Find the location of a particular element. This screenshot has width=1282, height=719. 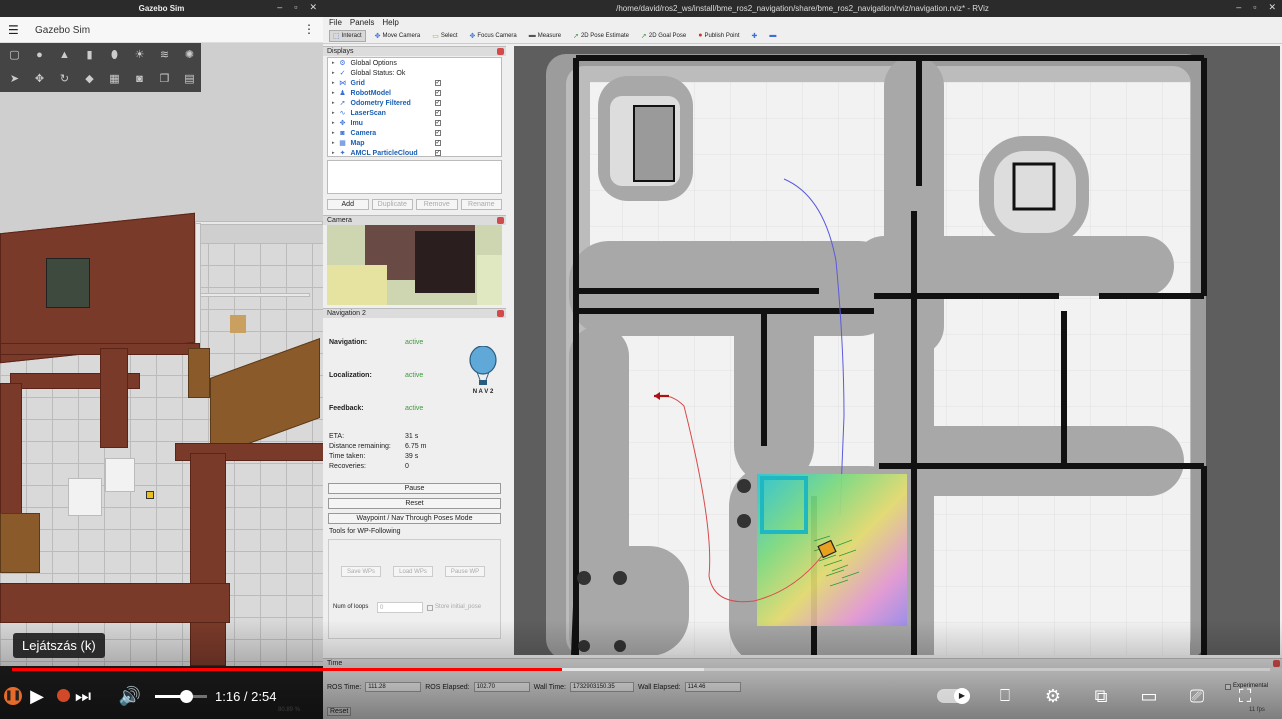

save-wps-button: Save WPs is located at coordinates (361, 571).